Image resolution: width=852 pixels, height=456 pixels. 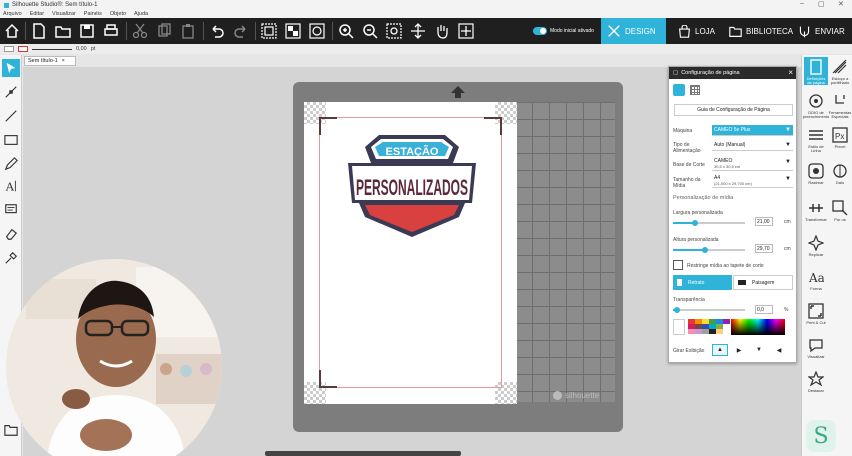 I want to click on guide-button: Guia de Configuração de Página, so click(x=733, y=110).